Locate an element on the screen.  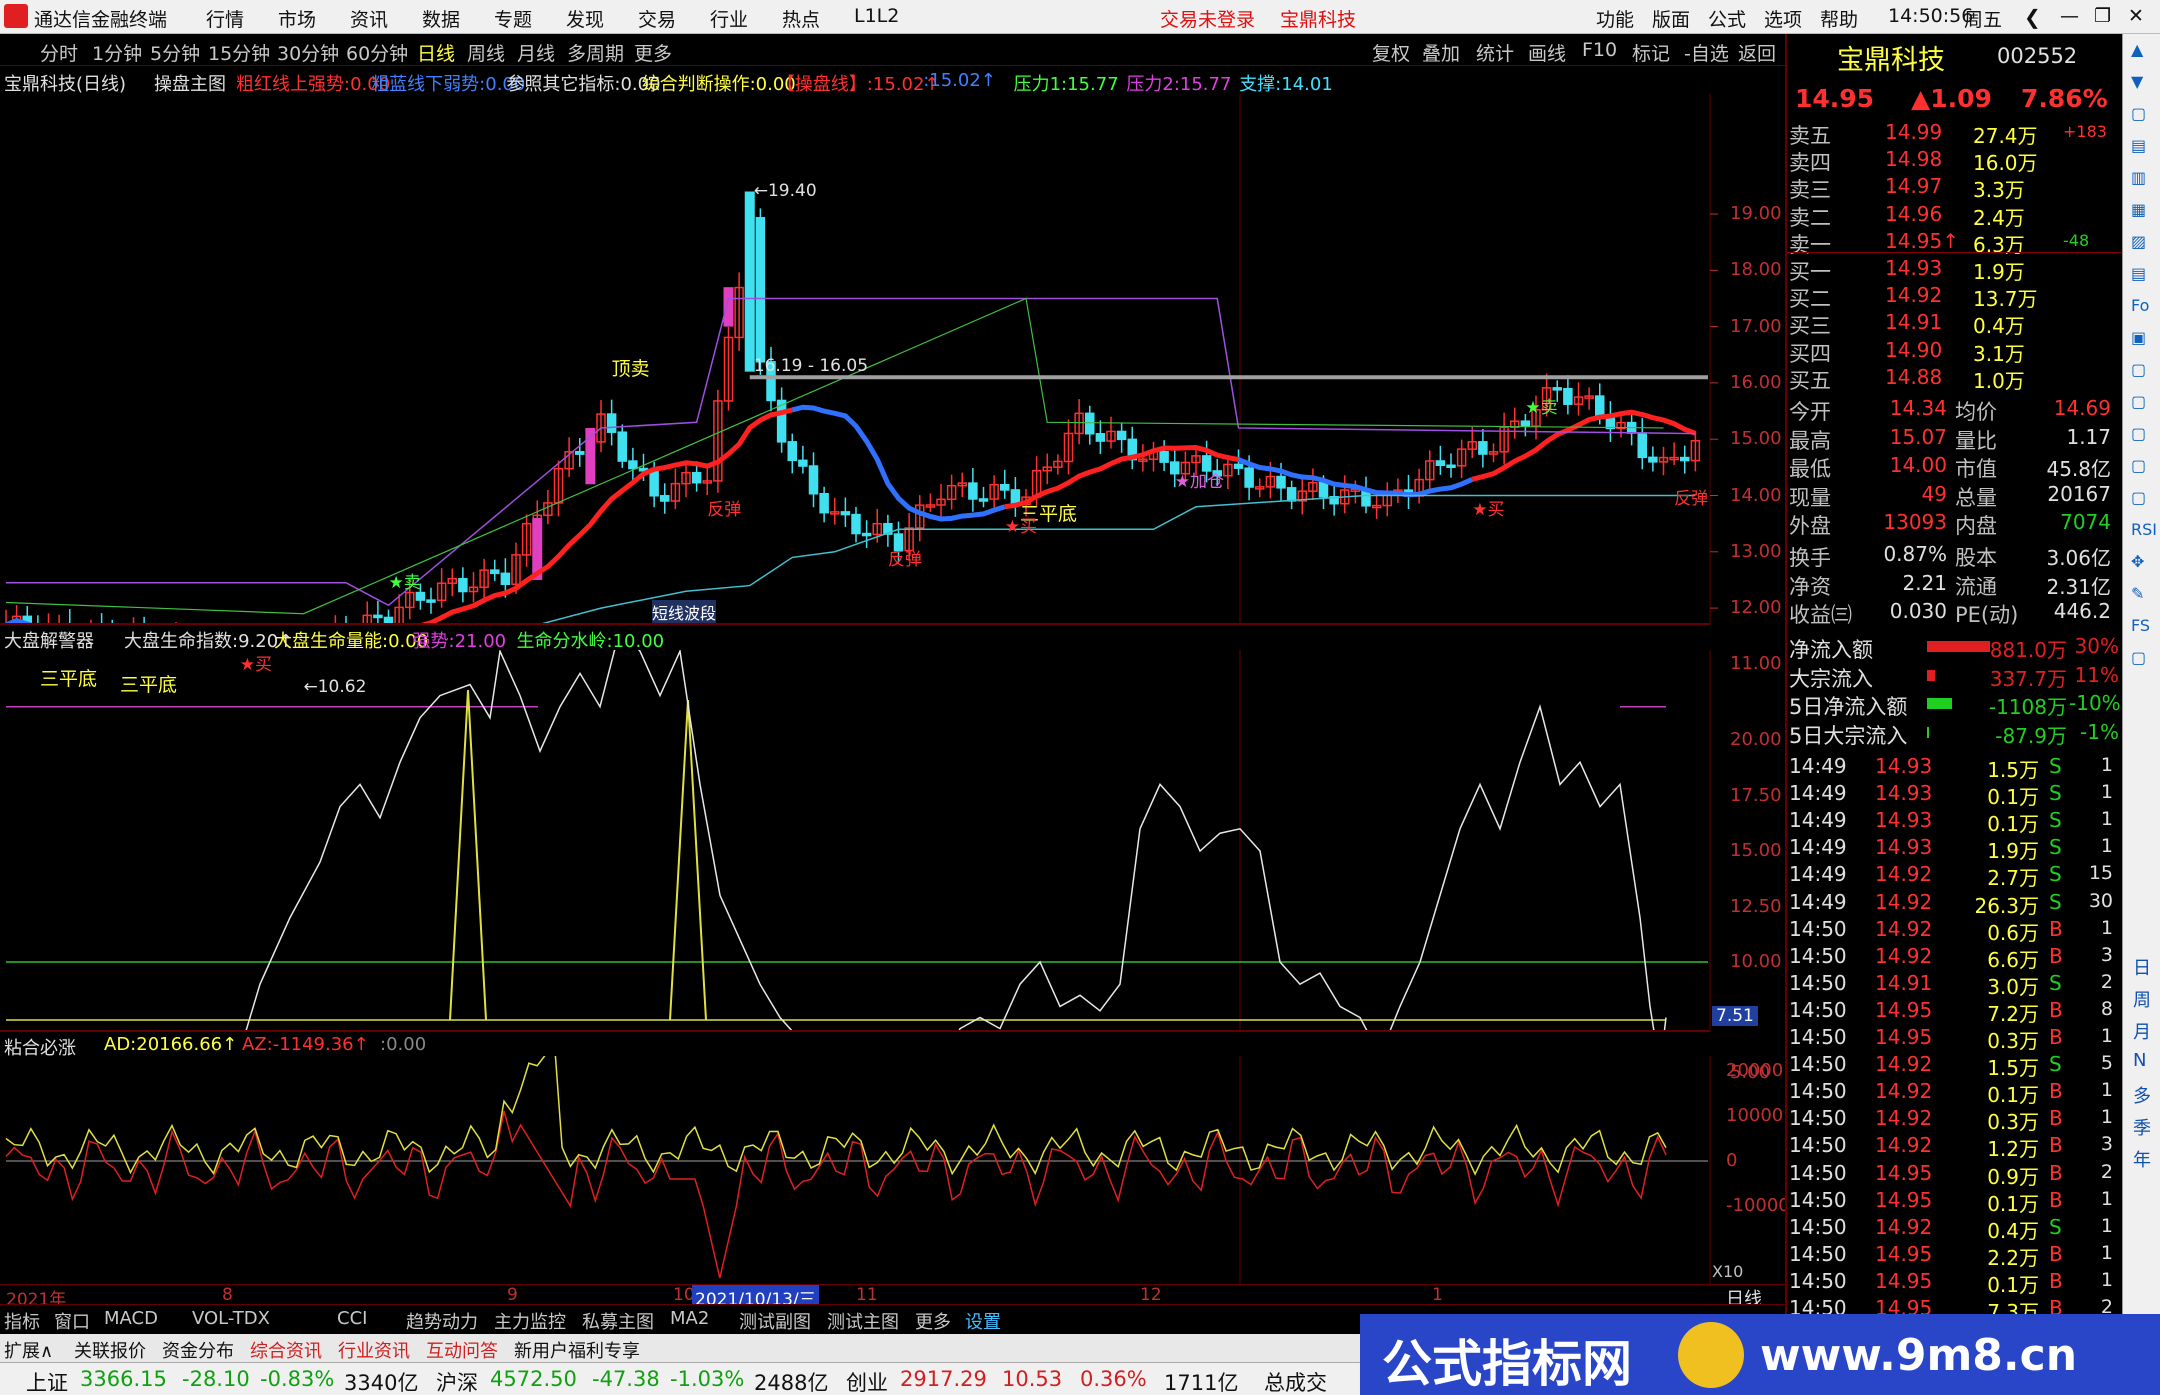
menu-xuanxiang: 选项 is located at coordinates (1783, 18).